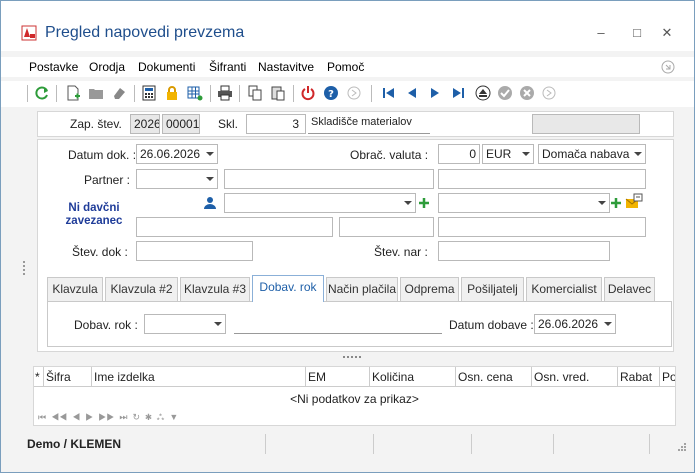  I want to click on envelope-icon, so click(634, 202).